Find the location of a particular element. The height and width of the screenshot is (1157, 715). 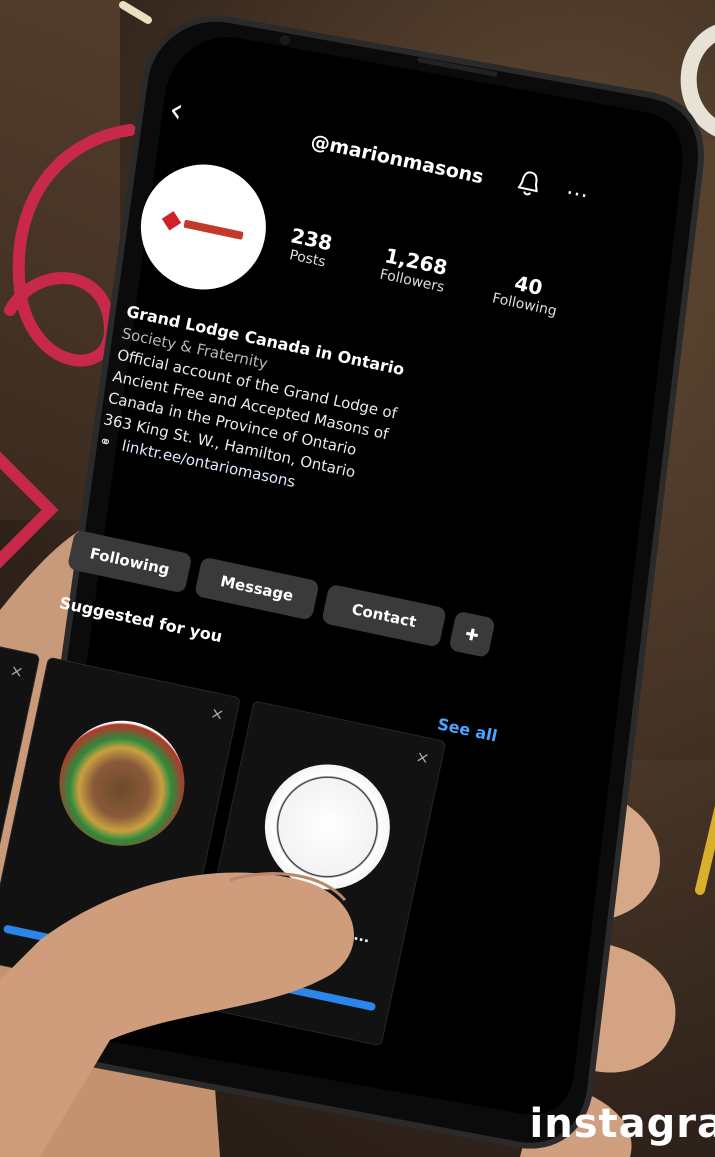

thumb is located at coordinates (177, 1014).